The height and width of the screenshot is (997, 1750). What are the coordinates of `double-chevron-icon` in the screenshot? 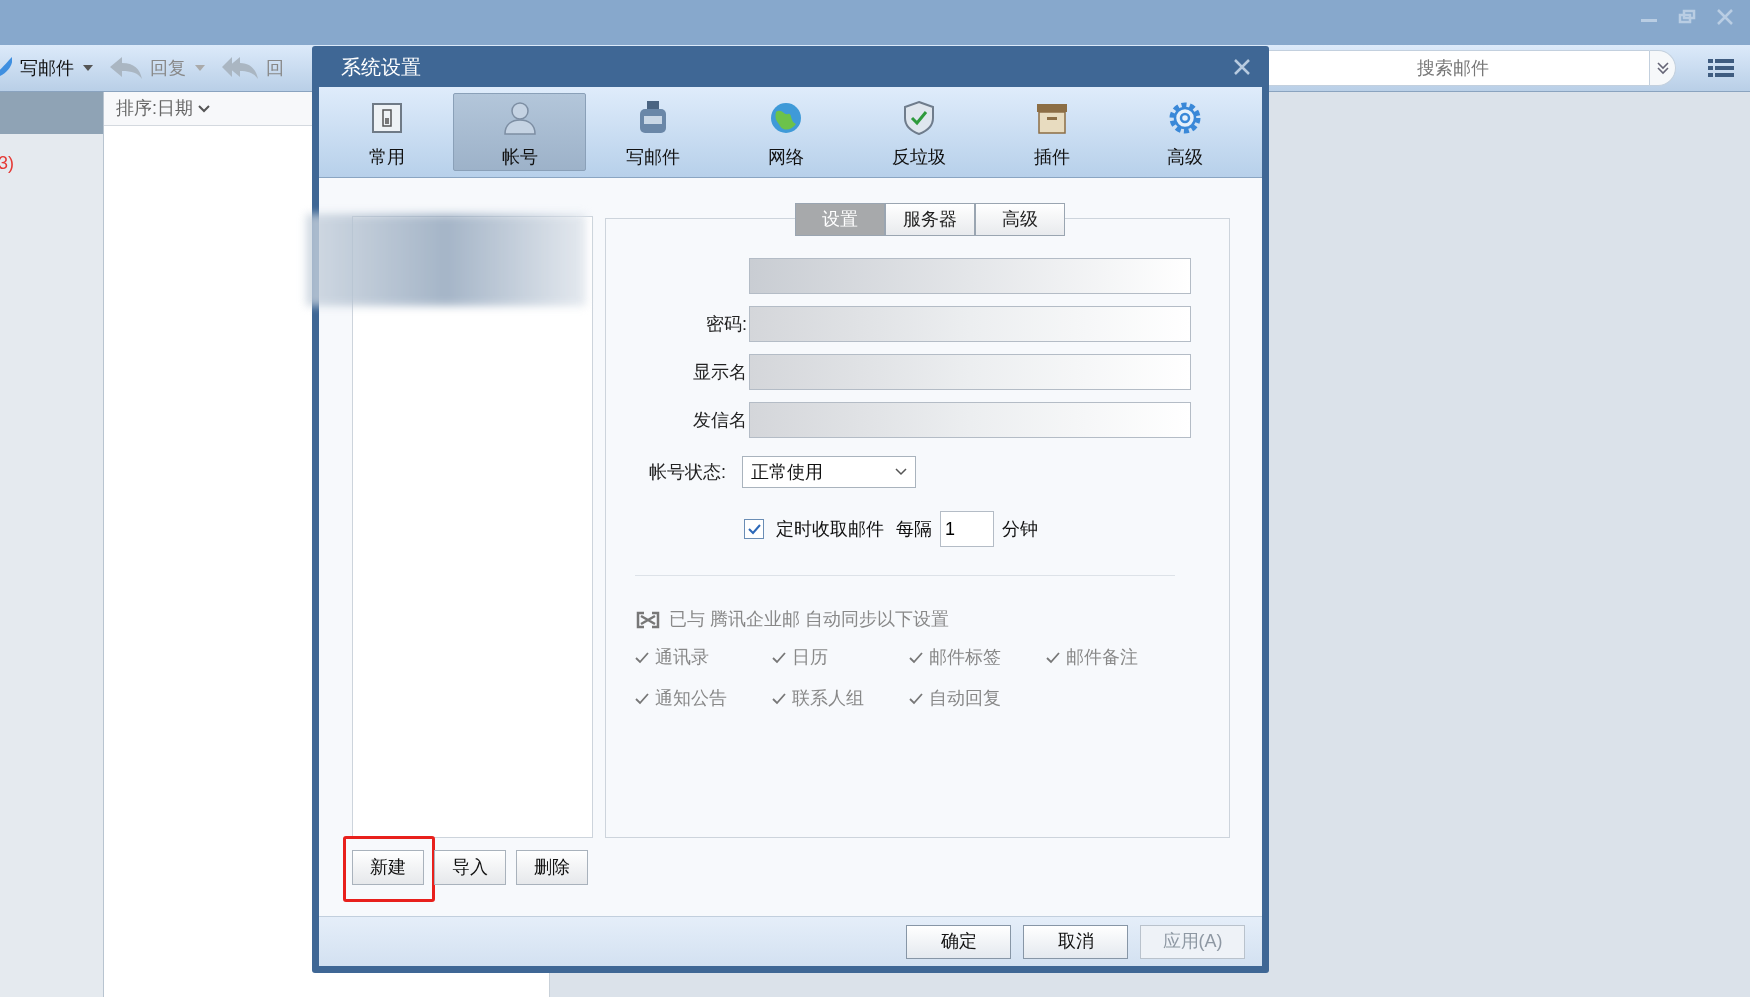 It's located at (1662, 68).